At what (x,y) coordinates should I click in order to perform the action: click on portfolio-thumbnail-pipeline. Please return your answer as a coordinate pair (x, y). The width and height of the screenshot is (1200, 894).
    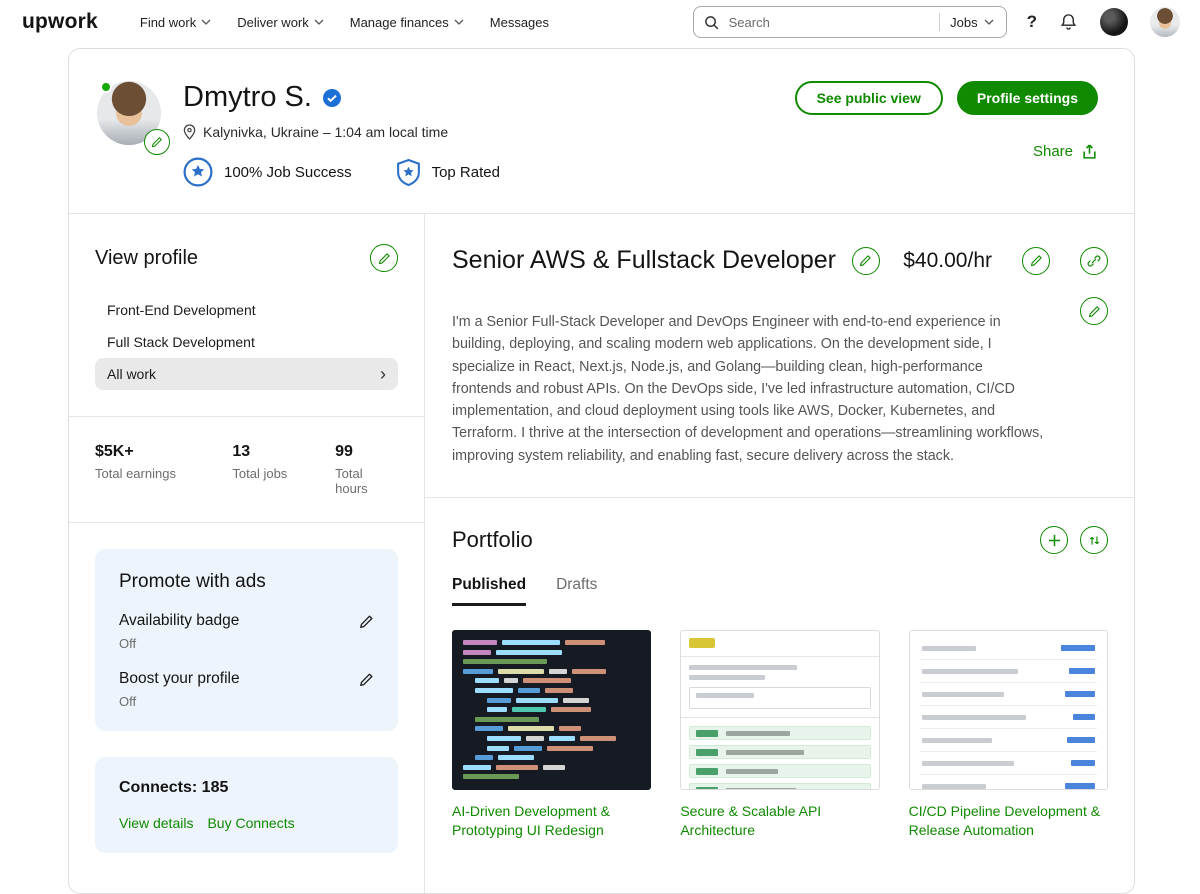
    Looking at the image, I should click on (1008, 710).